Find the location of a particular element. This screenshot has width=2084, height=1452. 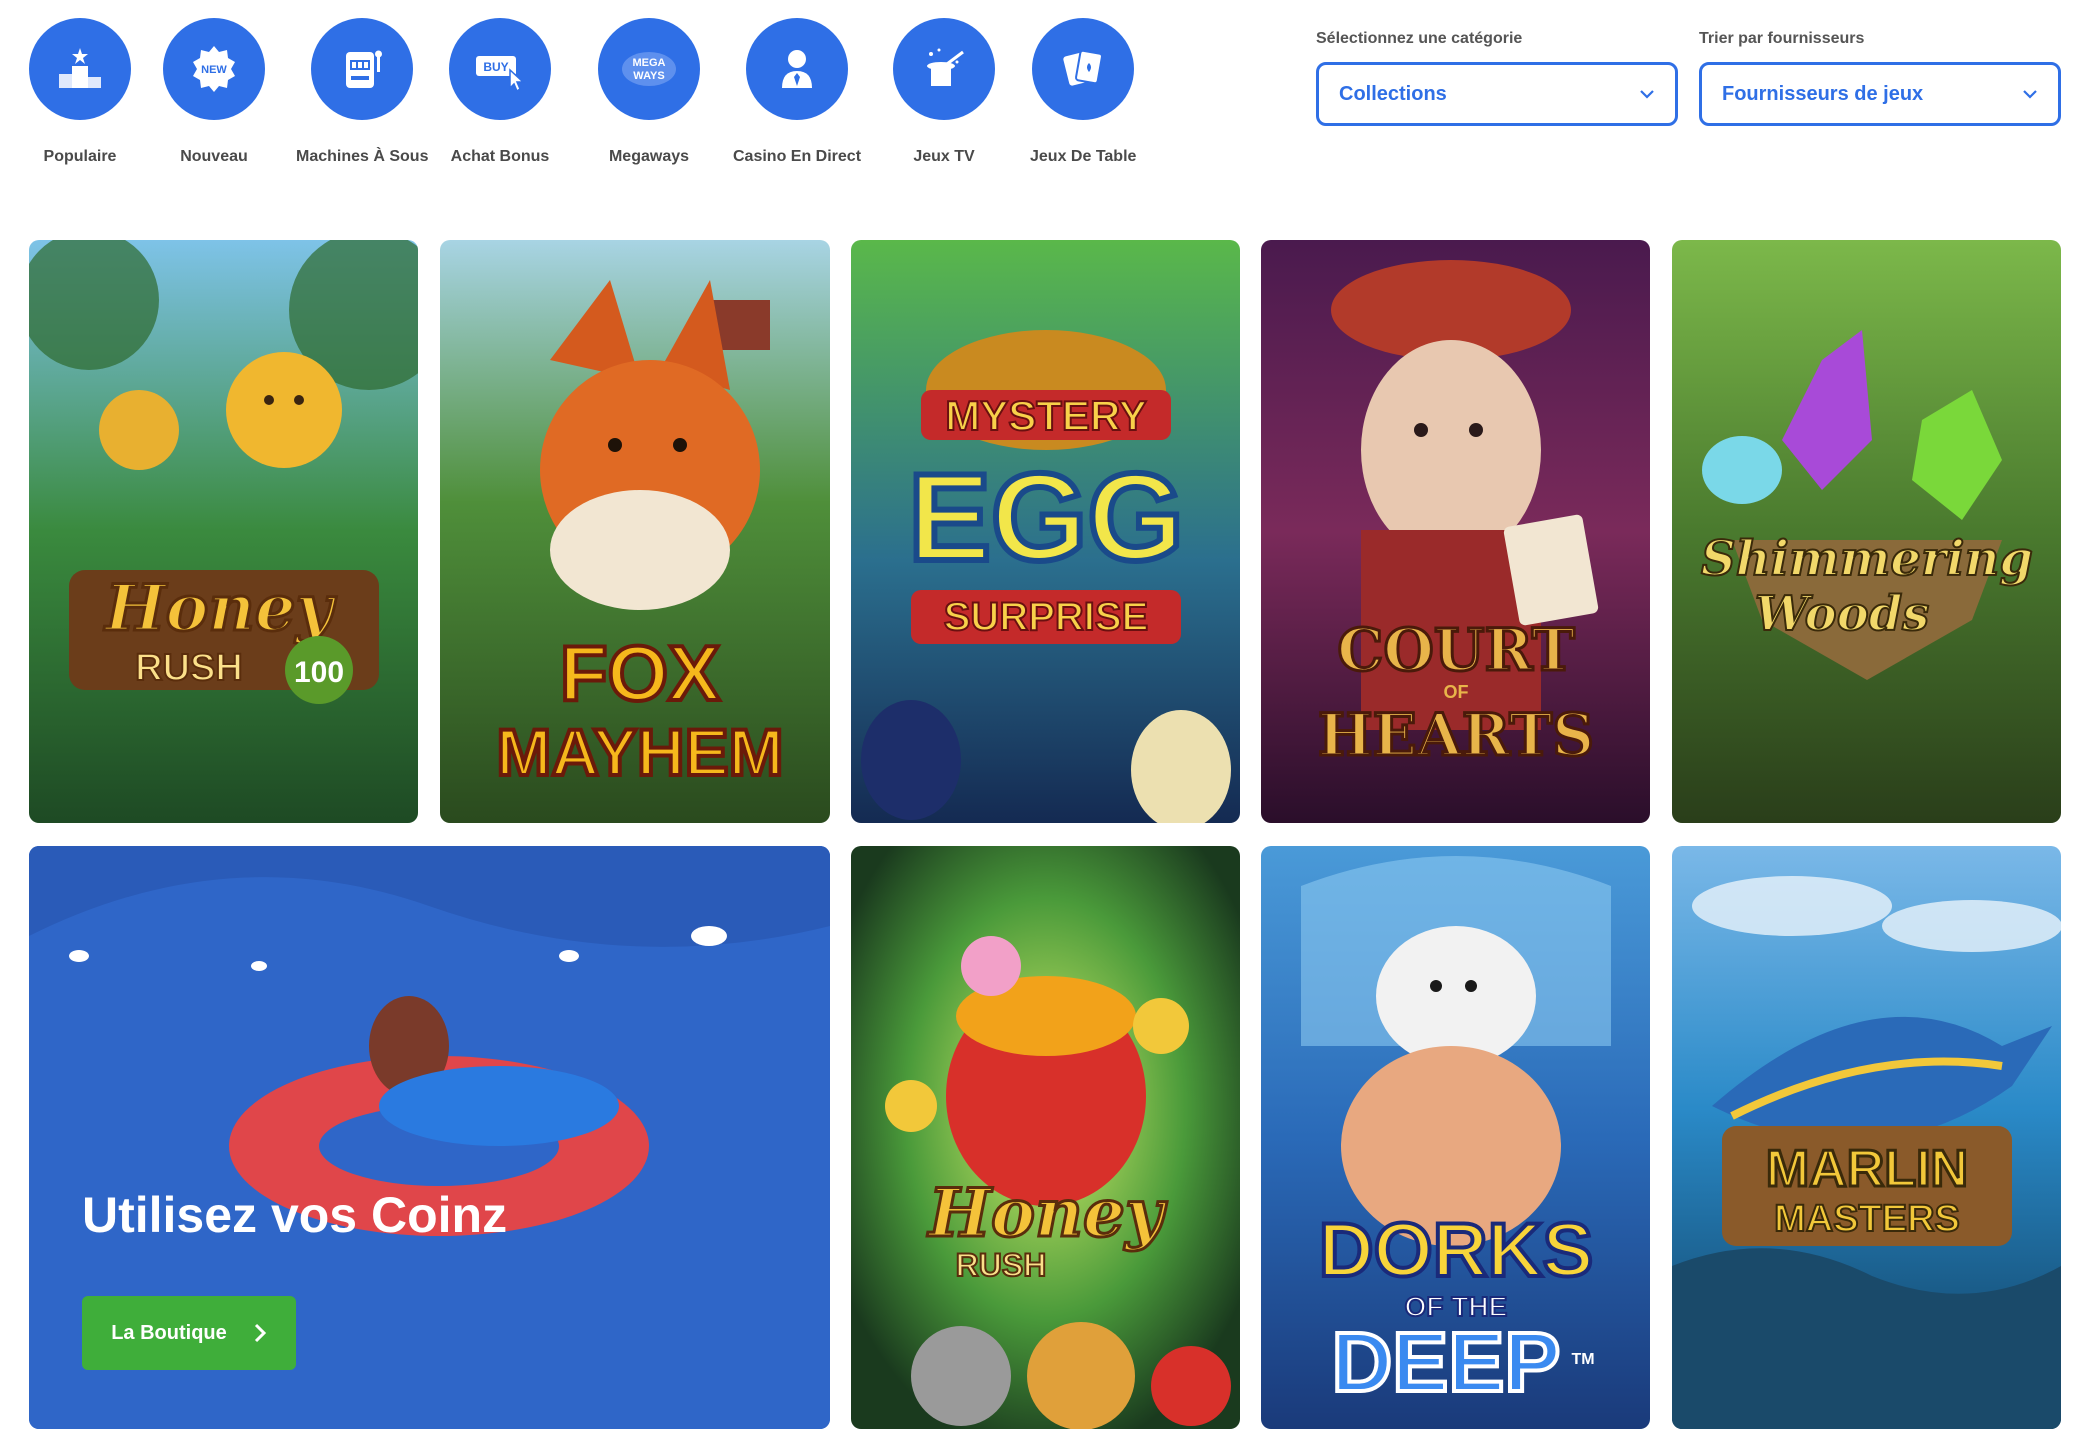

game-title-line1: COURT is located at coordinates (1456, 650).